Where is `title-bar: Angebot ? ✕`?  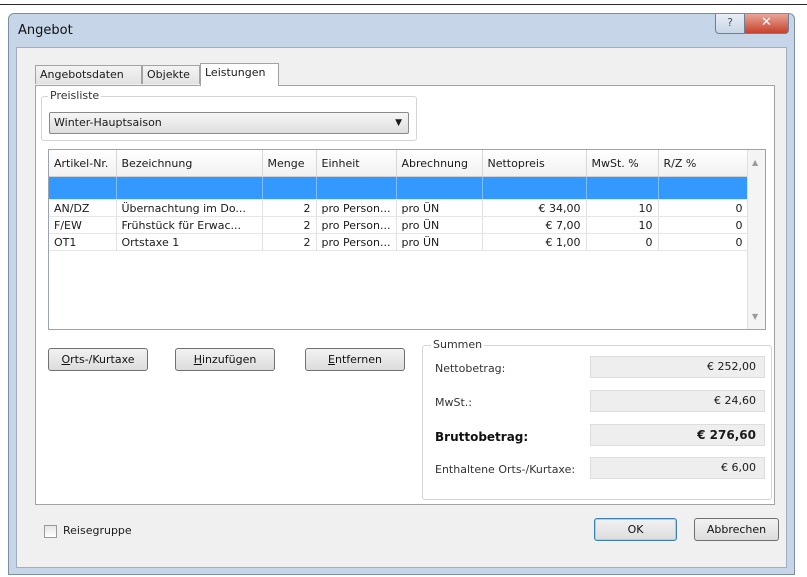 title-bar: Angebot ? ✕ is located at coordinates (401, 31).